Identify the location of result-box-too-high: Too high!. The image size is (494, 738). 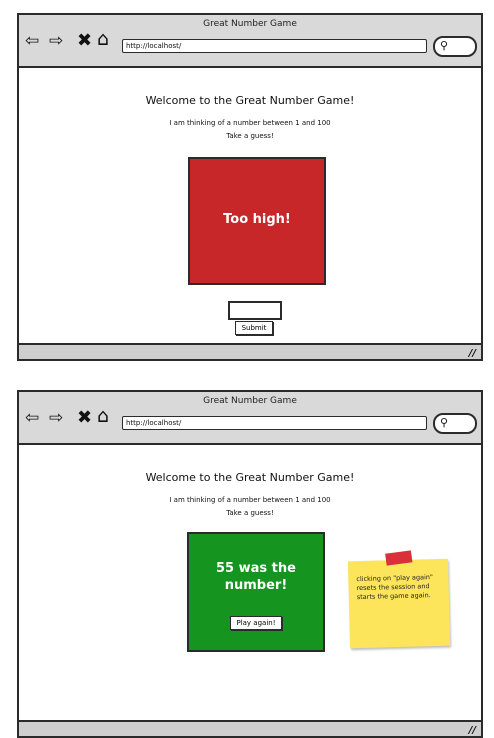
(257, 221).